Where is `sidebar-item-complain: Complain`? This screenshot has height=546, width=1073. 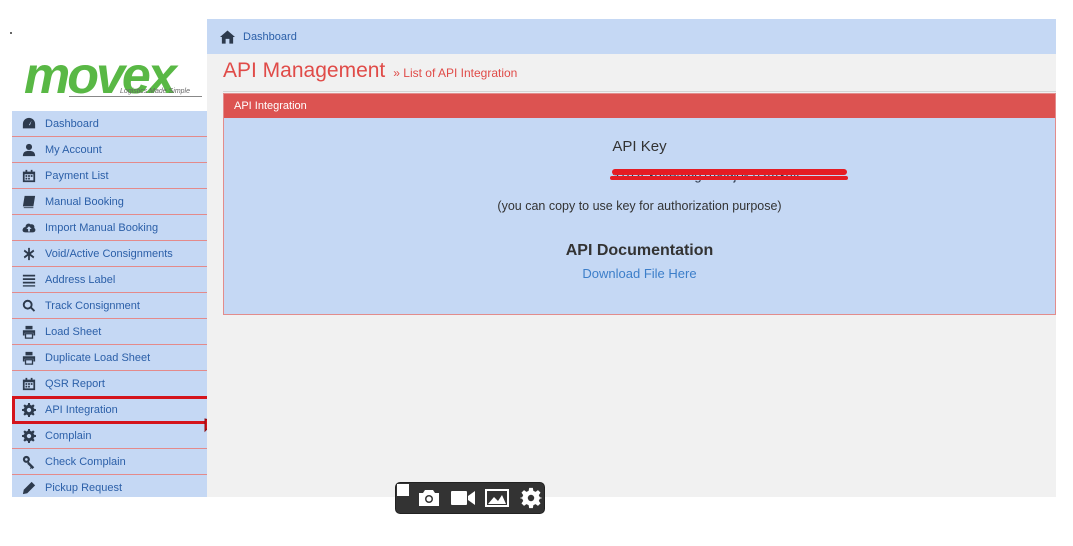
sidebar-item-complain: Complain is located at coordinates (109, 436).